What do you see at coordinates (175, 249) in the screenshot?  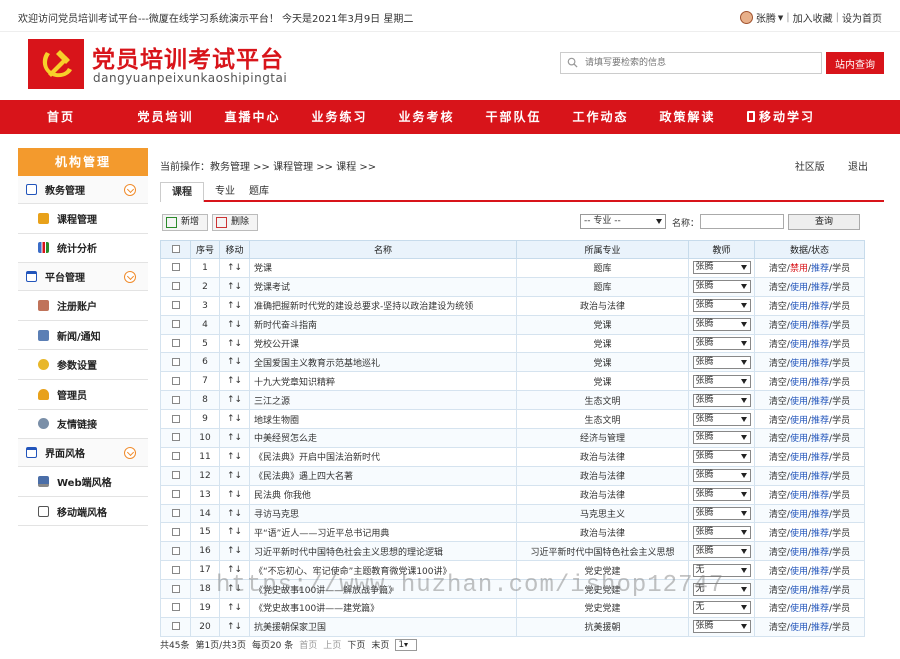 I see `select-all-checkbox-cell` at bounding box center [175, 249].